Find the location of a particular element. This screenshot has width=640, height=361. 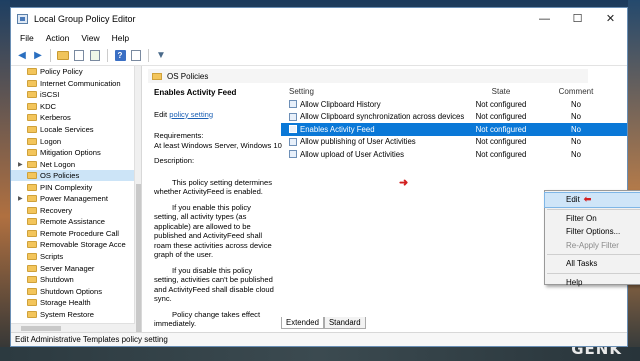

setting-name: Allow Clipboard History is located at coordinates (340, 104).